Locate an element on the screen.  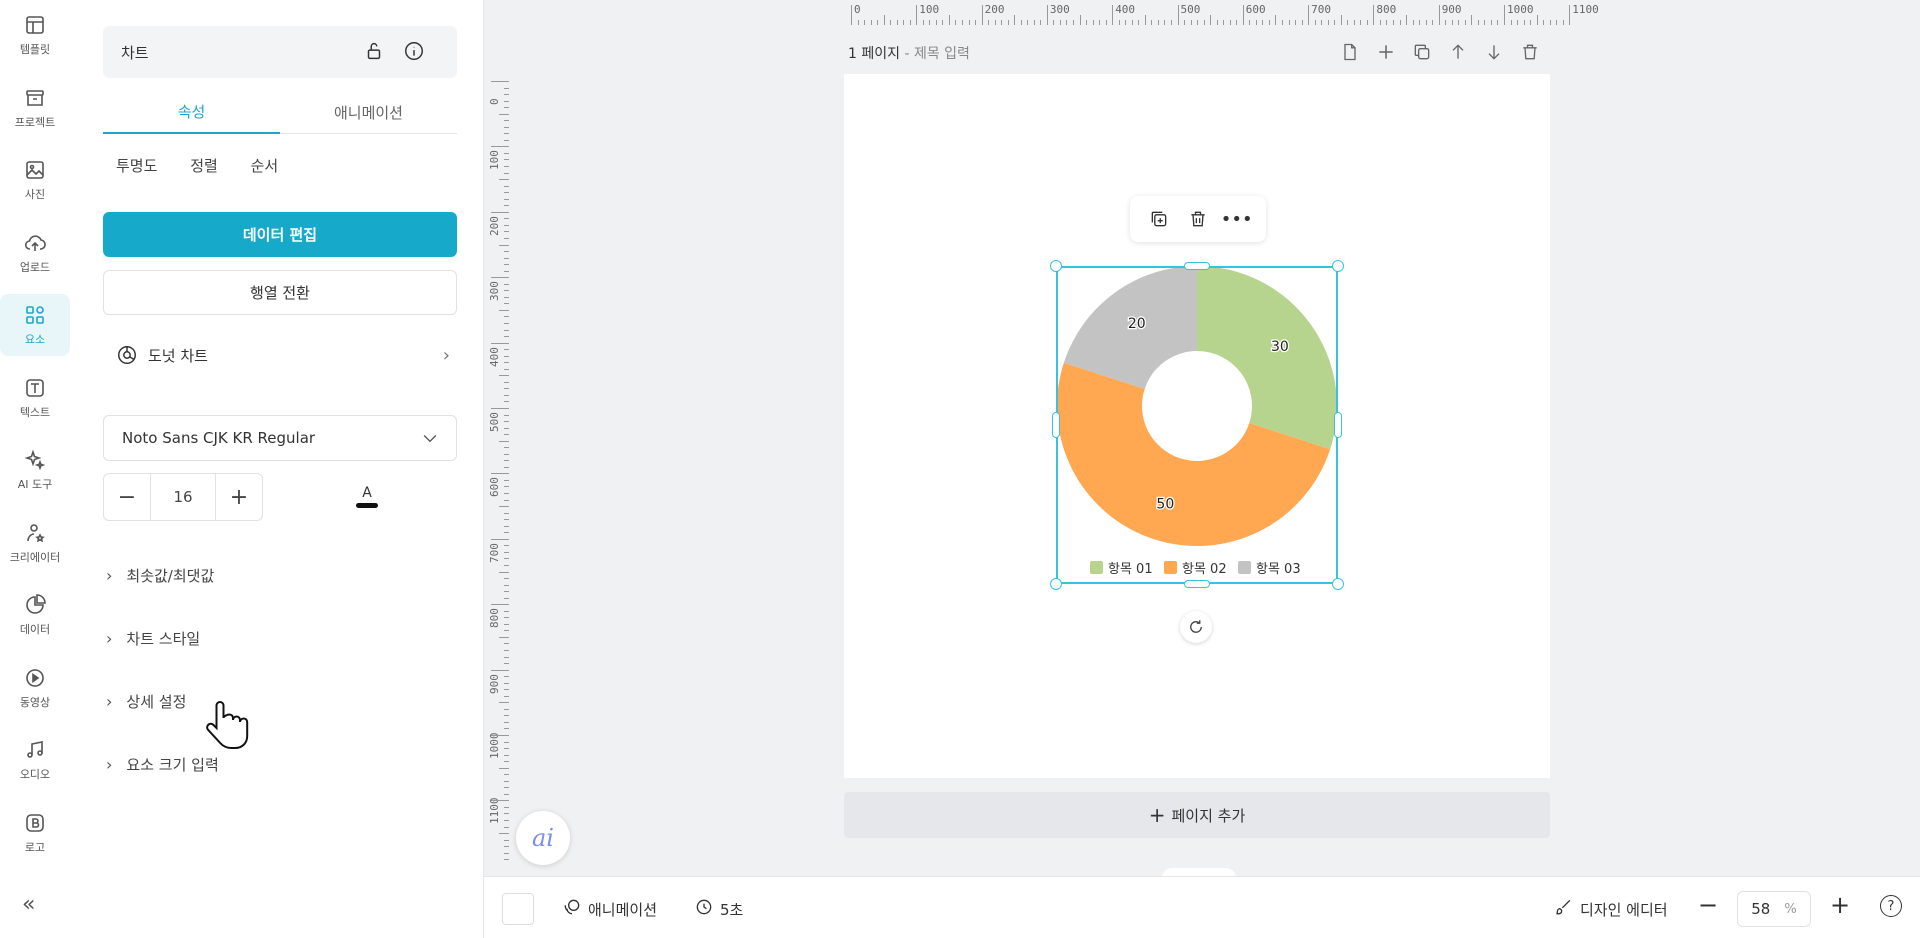
resize-handle-left is located at coordinates (1056, 425).